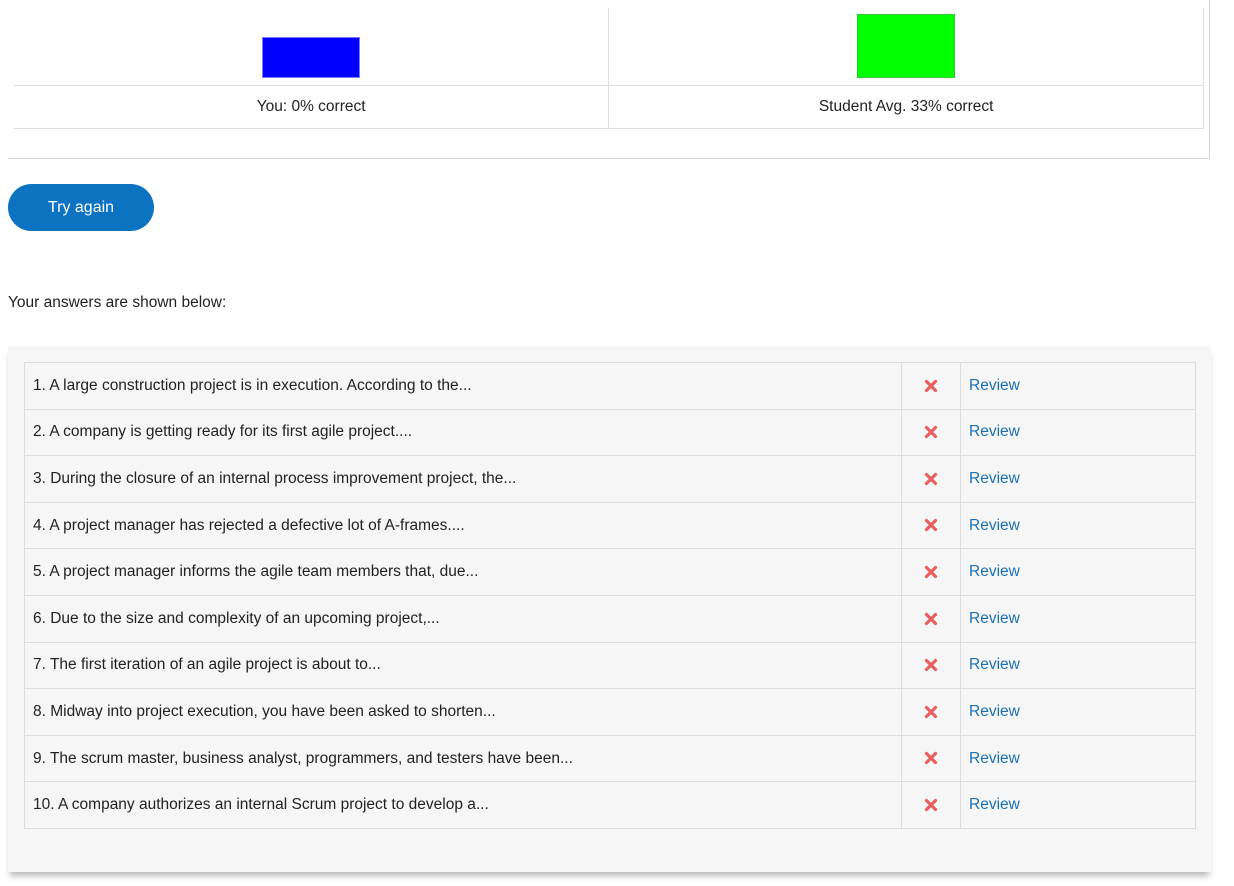 The height and width of the screenshot is (886, 1234). I want to click on you-bar-cell, so click(312, 47).